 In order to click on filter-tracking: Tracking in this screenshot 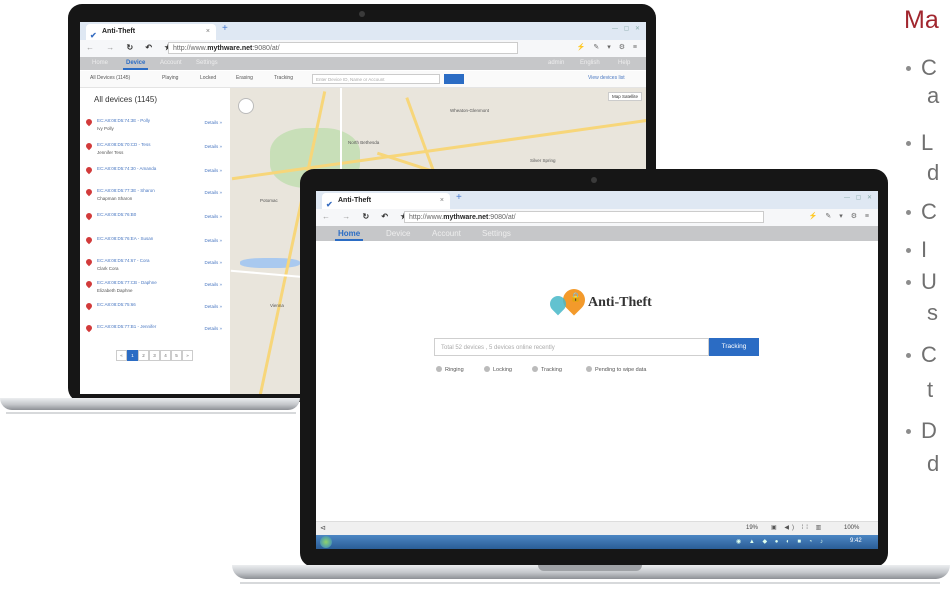, I will do `click(283, 78)`.